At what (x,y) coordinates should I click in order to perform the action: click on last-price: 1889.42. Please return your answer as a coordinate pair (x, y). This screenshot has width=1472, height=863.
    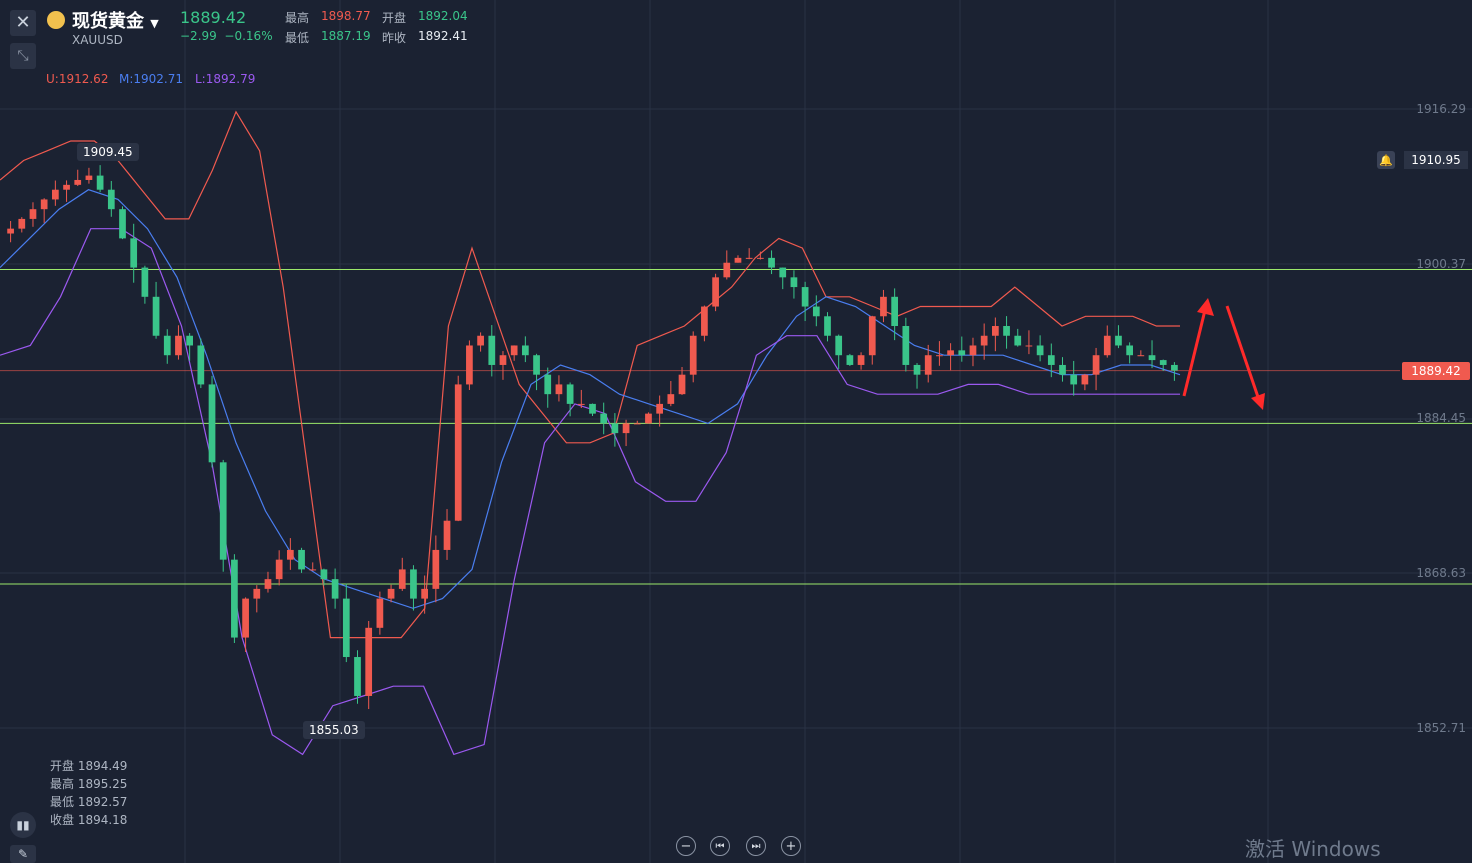
    Looking at the image, I should click on (213, 17).